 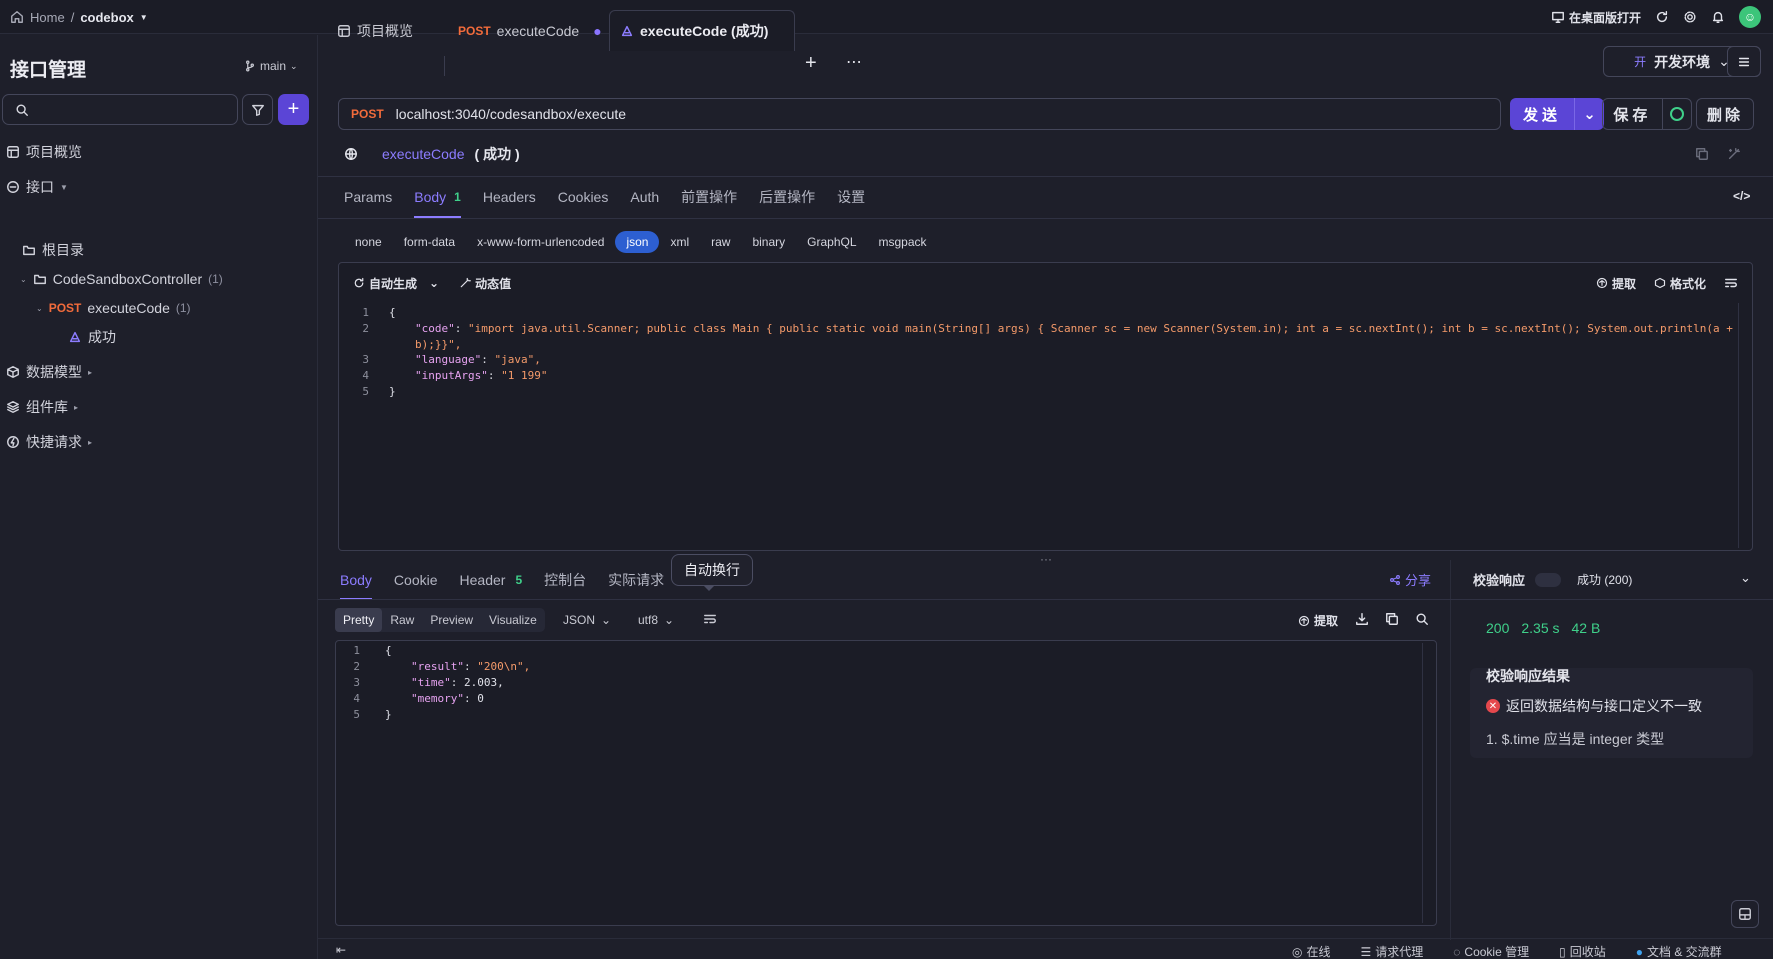 What do you see at coordinates (396, 283) in the screenshot?
I see `auto-generate-button: 自动生成 ⌄` at bounding box center [396, 283].